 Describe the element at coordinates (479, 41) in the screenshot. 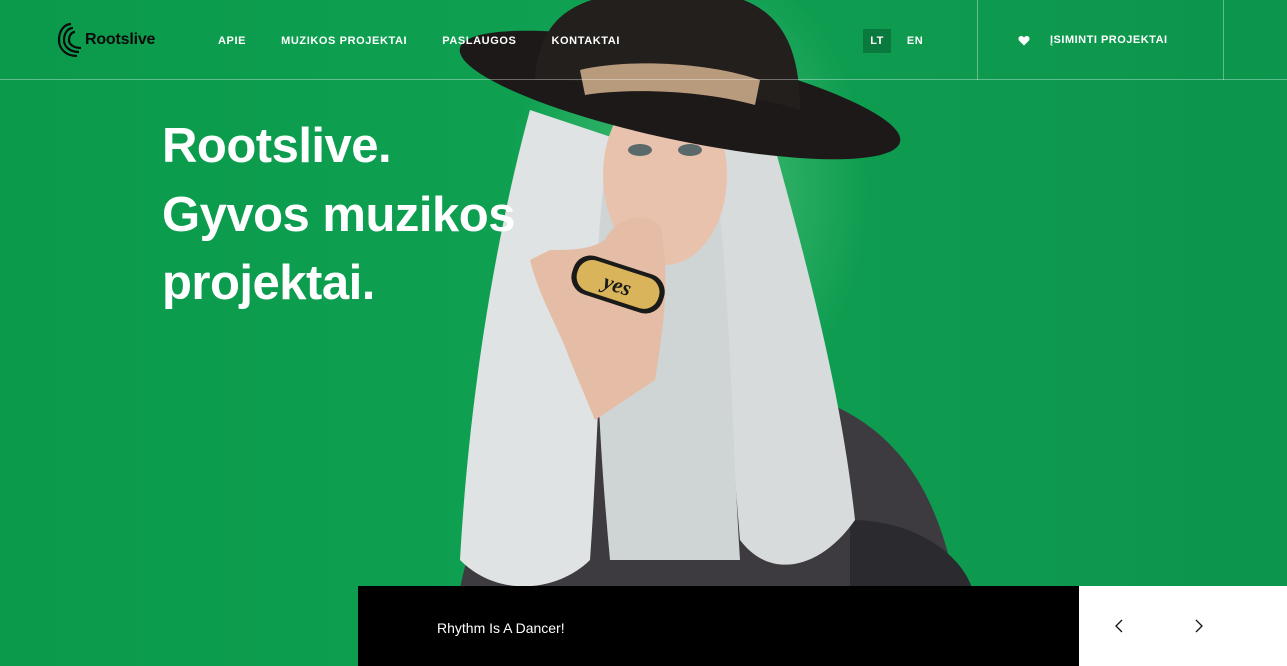

I see `nav-item-paslaugos: PASLAUGOS` at that location.